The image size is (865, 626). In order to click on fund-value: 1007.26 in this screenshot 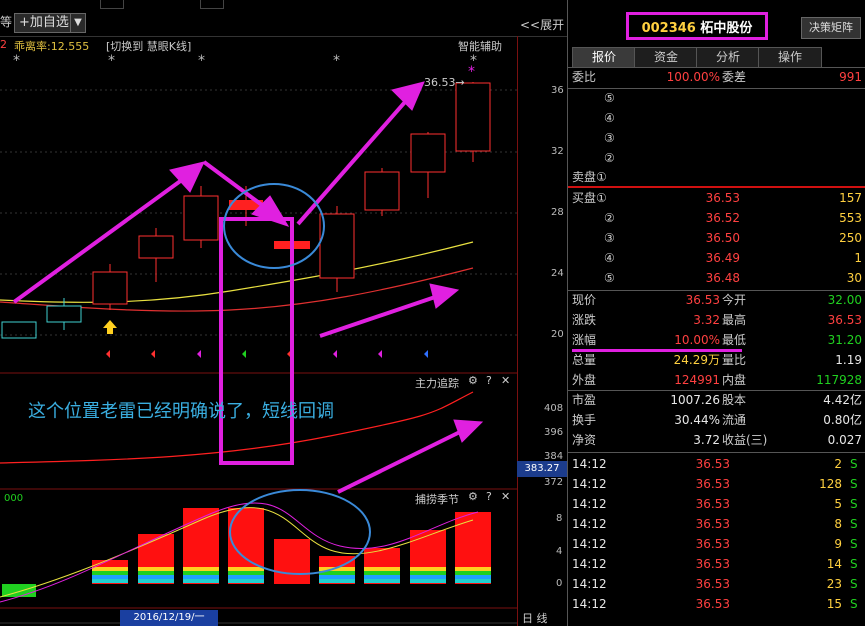, I will do `click(695, 400)`.